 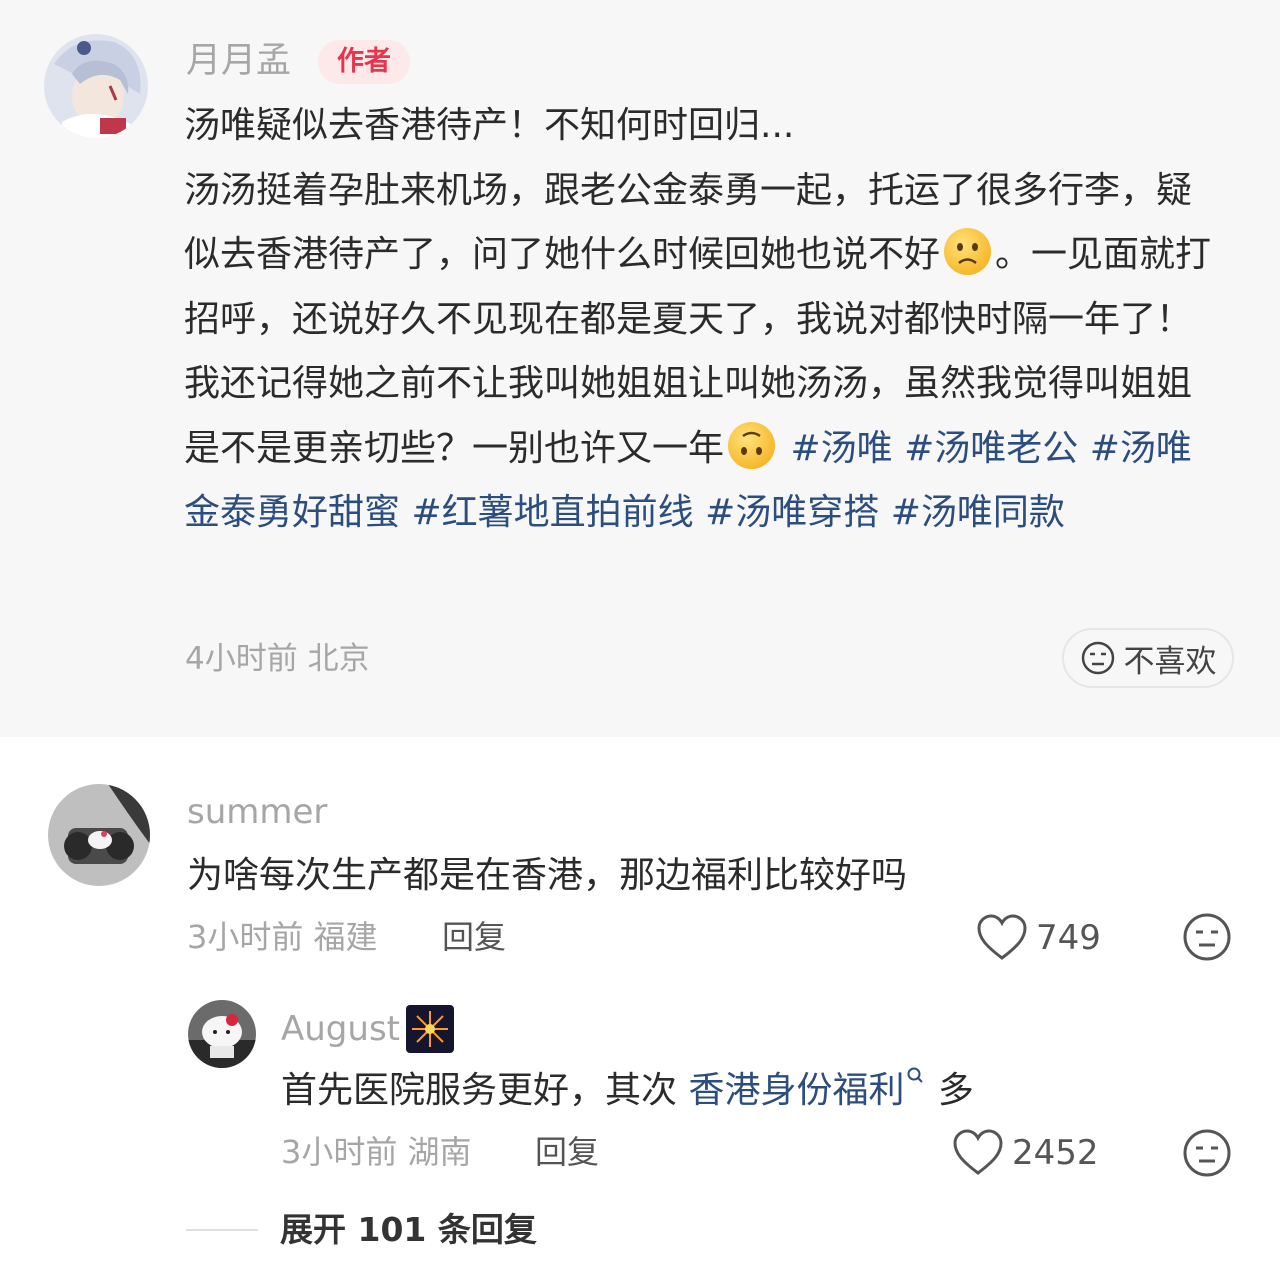 I want to click on comment-meta: 3小时前 福建, so click(x=282, y=937).